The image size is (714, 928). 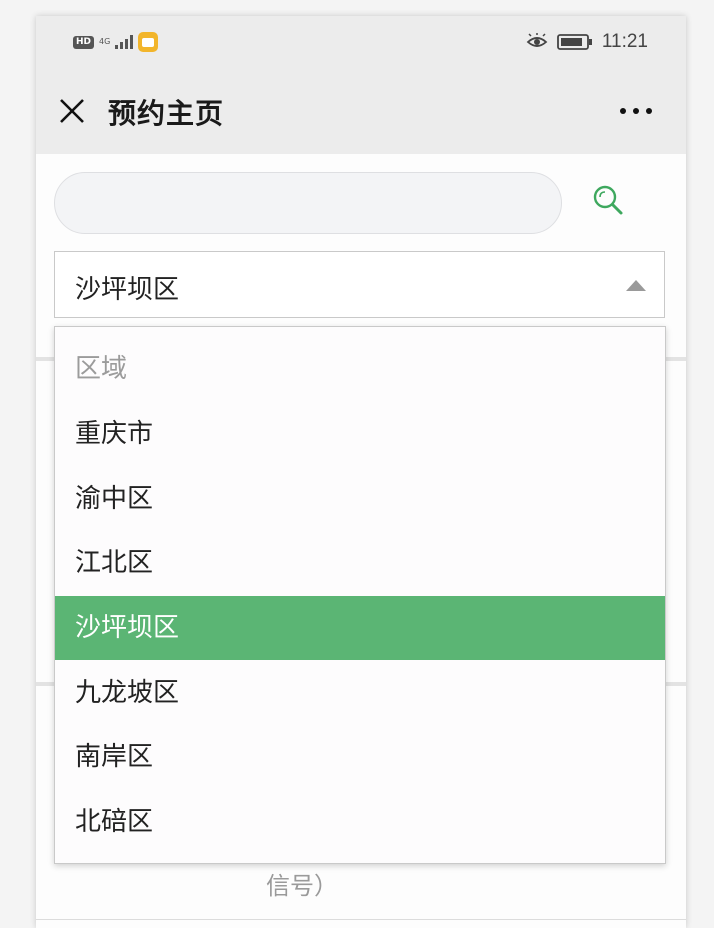 What do you see at coordinates (72, 111) in the screenshot?
I see `close-icon` at bounding box center [72, 111].